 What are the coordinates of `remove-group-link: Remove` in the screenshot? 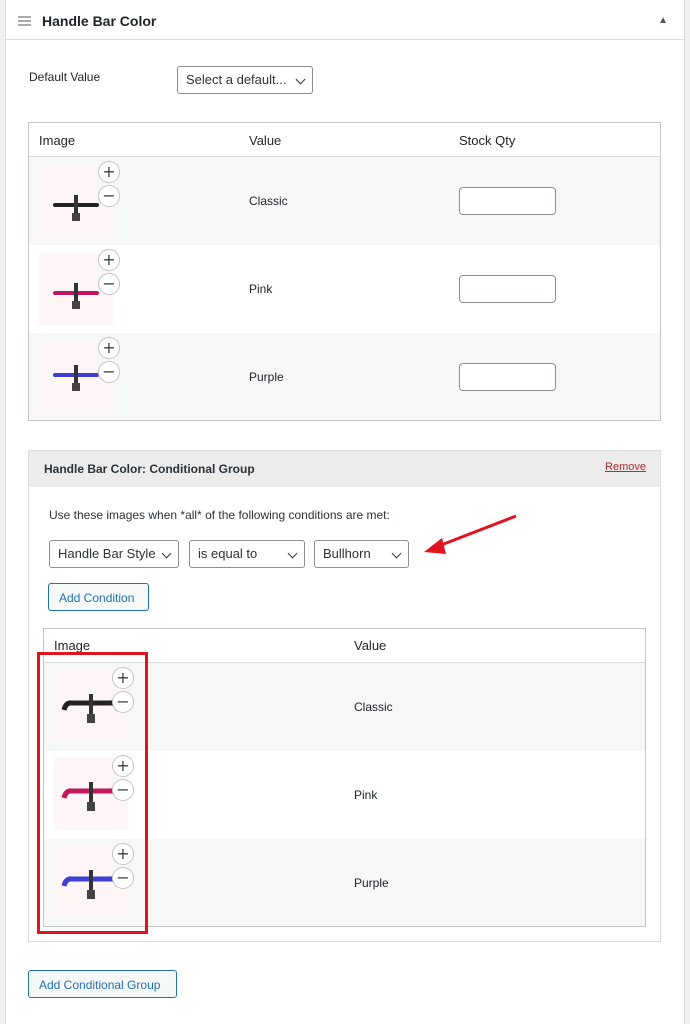 It's located at (625, 467).